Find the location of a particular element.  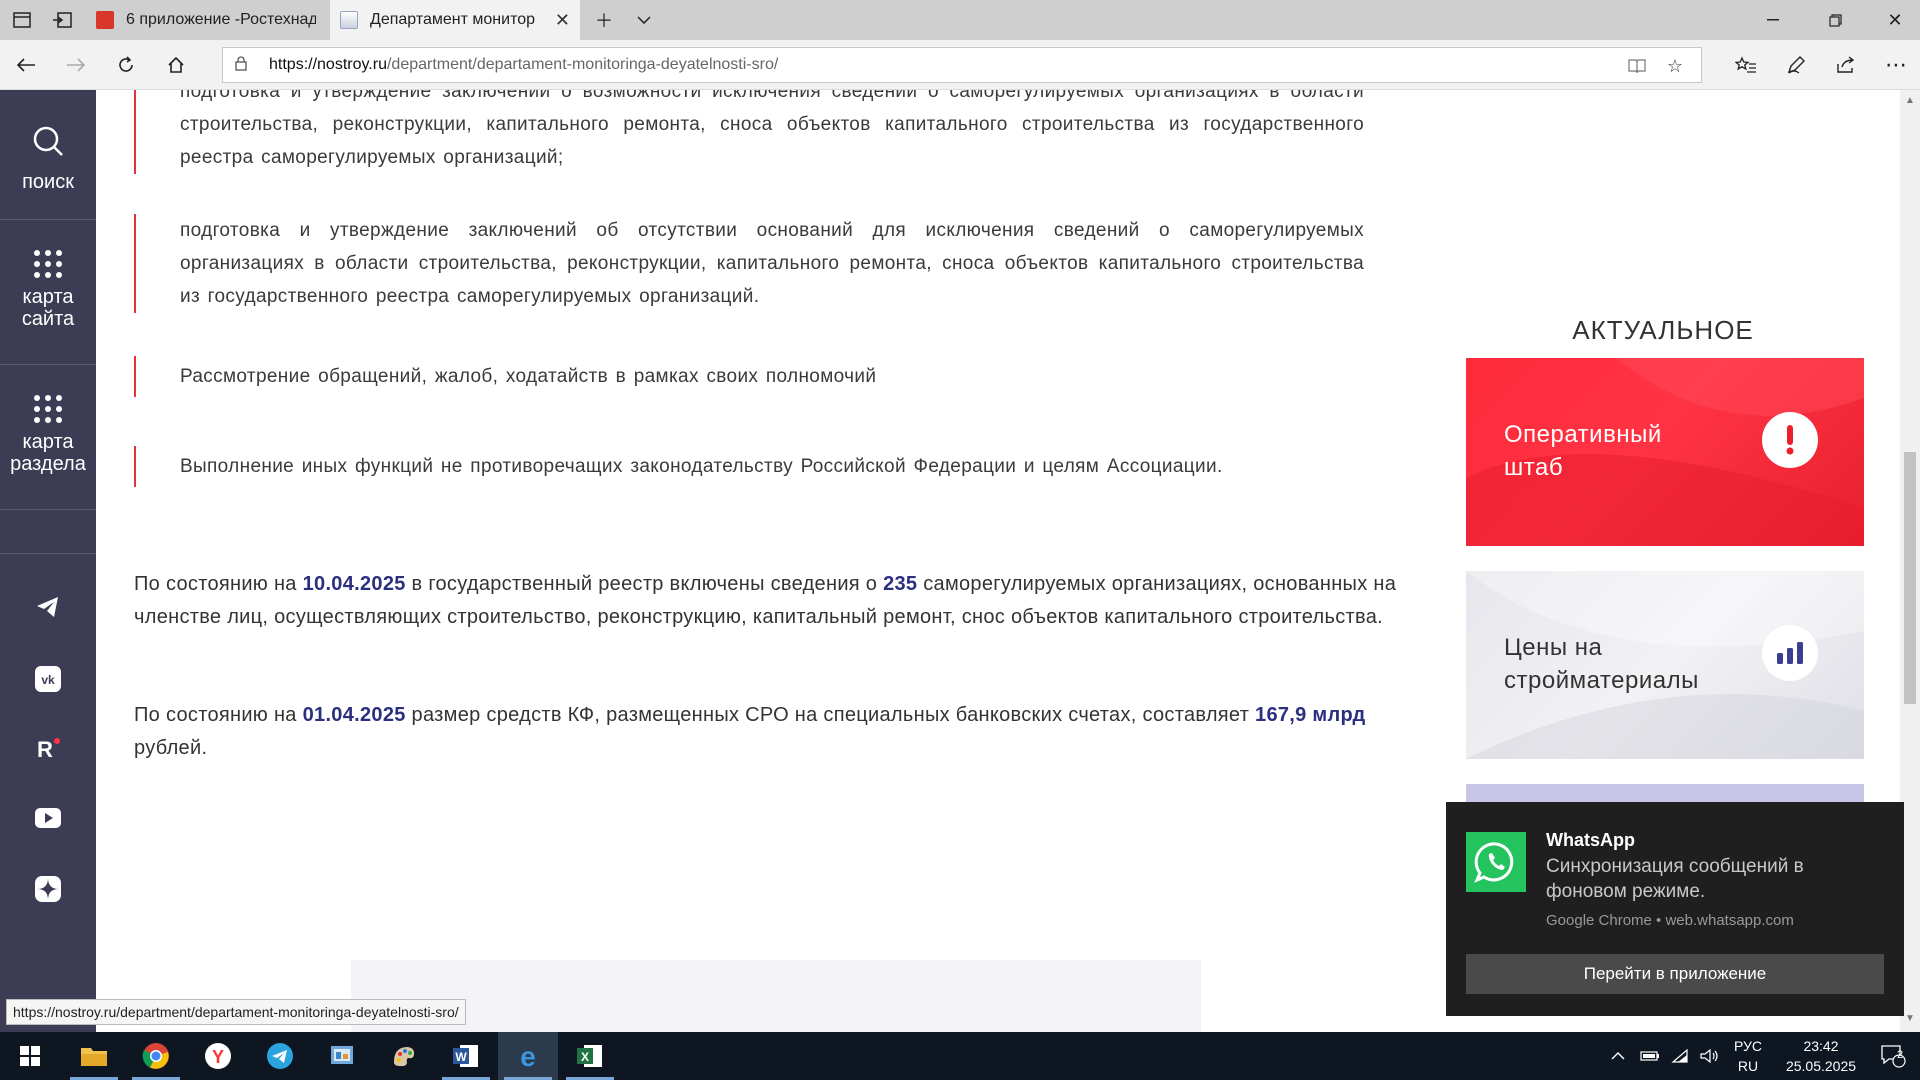

windows-taskbar: Y W e X РУС RU 23:42 25.05.2025 2 is located at coordinates (960, 1056).